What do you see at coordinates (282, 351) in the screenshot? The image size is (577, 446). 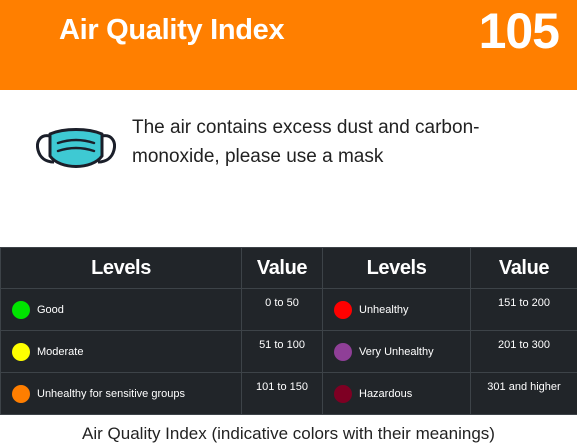 I see `value-cell: 51 to 100` at bounding box center [282, 351].